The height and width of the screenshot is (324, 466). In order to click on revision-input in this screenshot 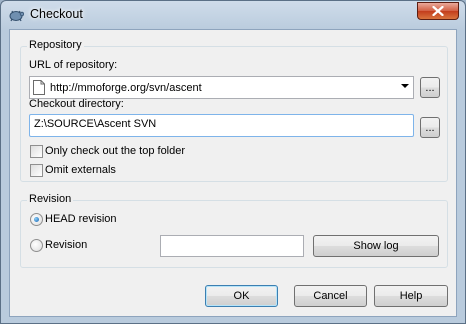, I will do `click(232, 246)`.